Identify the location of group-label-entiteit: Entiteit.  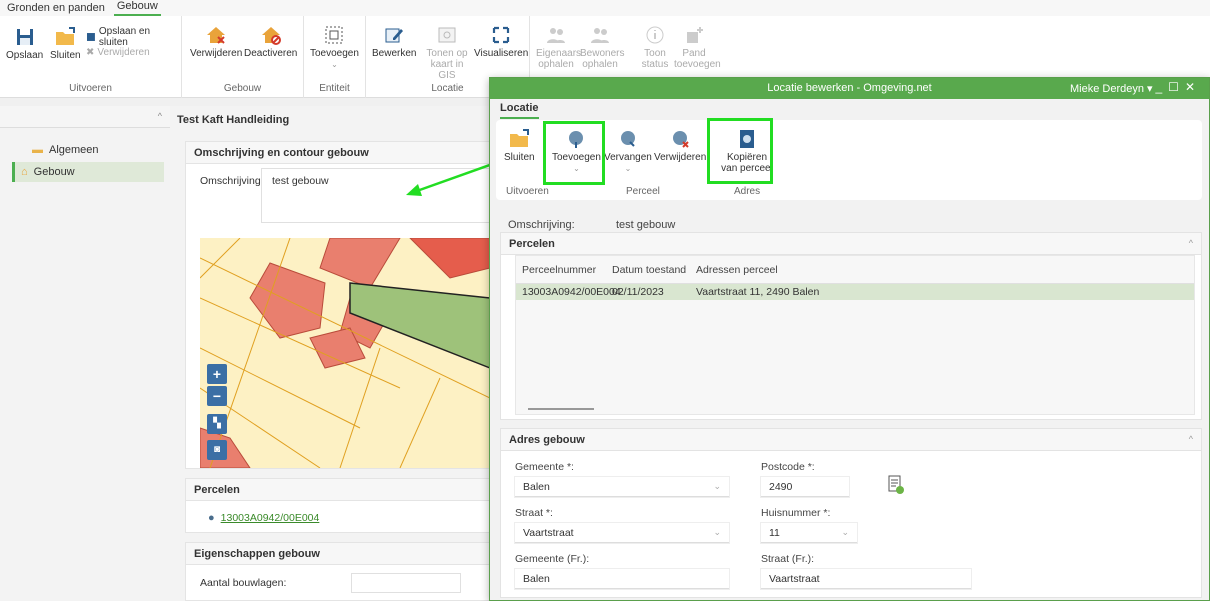
(334, 88).